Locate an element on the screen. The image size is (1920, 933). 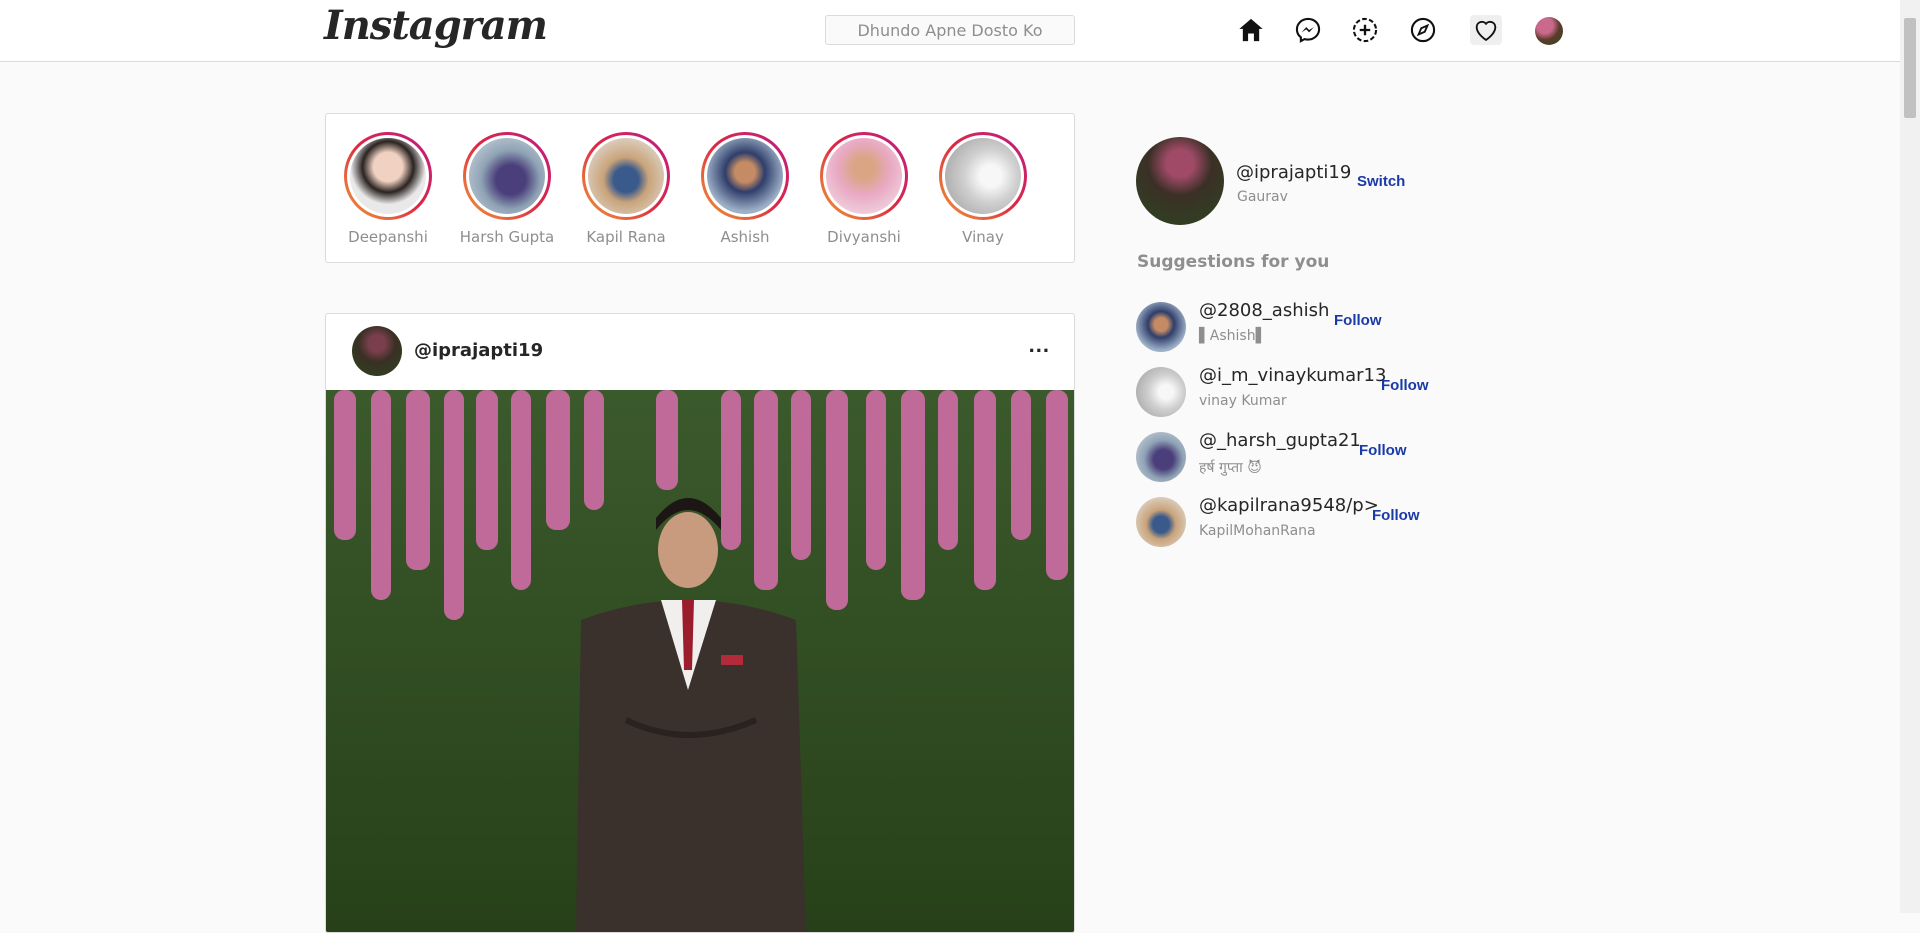
story-item: Harsh Gupta is located at coordinates (507, 189).